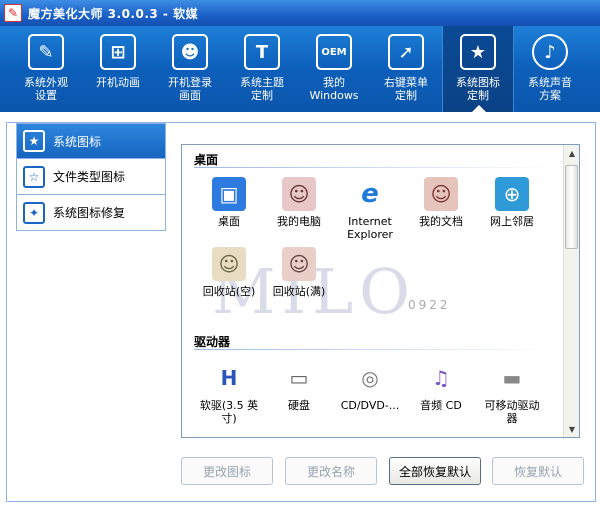  Describe the element at coordinates (571, 153) in the screenshot. I see `scroll-up-icon: ▲` at that location.